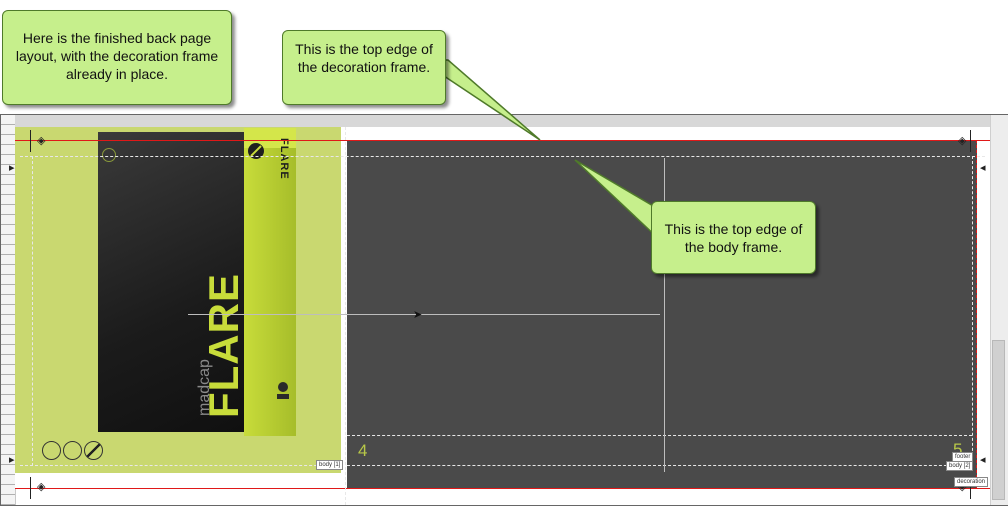 The height and width of the screenshot is (506, 1008). Describe the element at coordinates (617, 200) in the screenshot. I see `body-callout-pointer` at that location.